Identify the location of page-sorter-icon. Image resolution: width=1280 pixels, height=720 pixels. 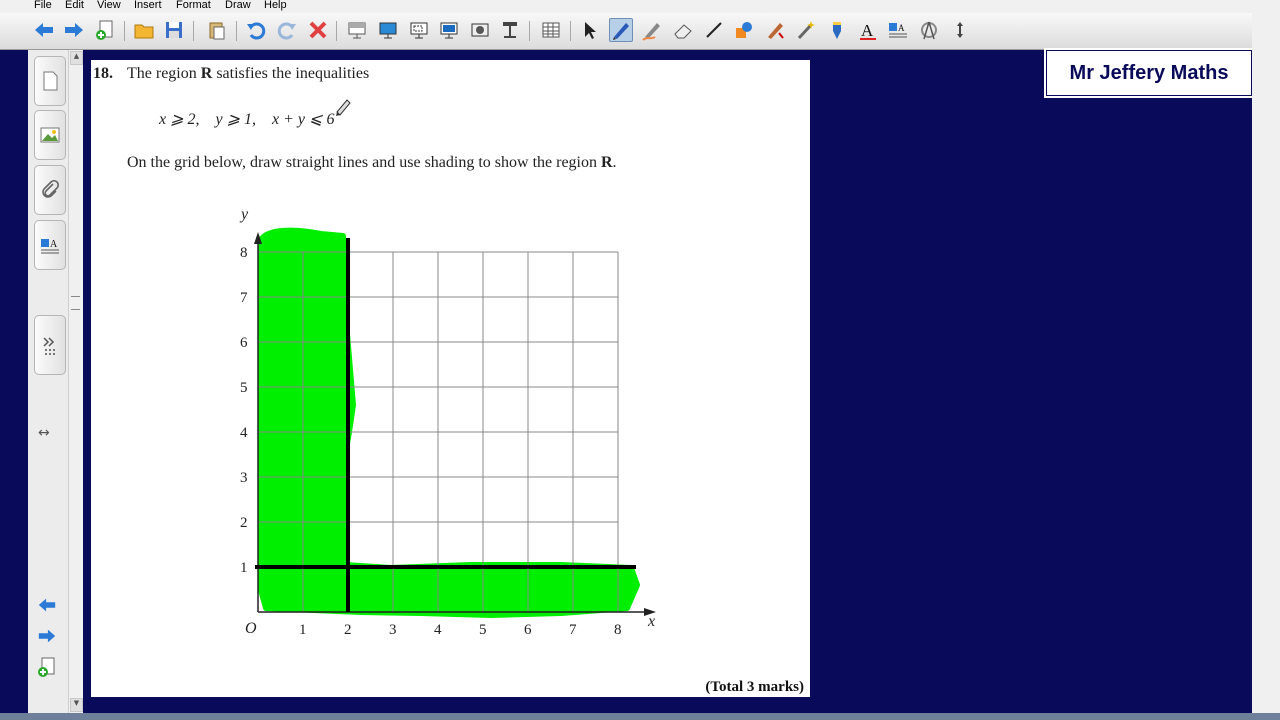
(50, 81).